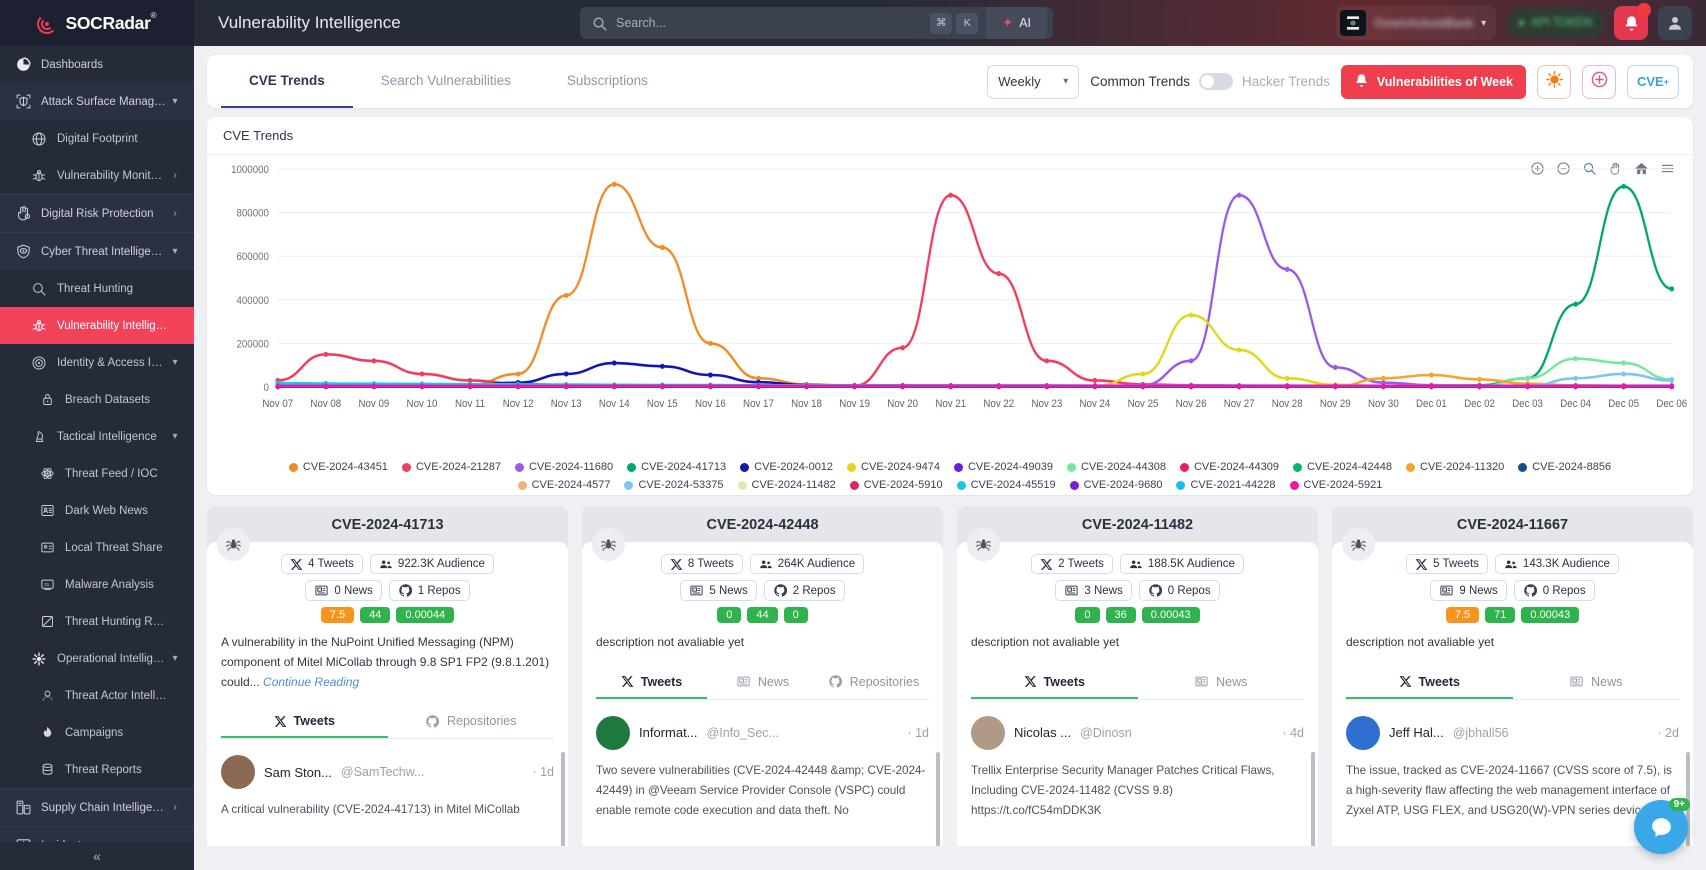 The image size is (1706, 870). Describe the element at coordinates (1226, 485) in the screenshot. I see `legend-item: CVE-2021-44228` at that location.